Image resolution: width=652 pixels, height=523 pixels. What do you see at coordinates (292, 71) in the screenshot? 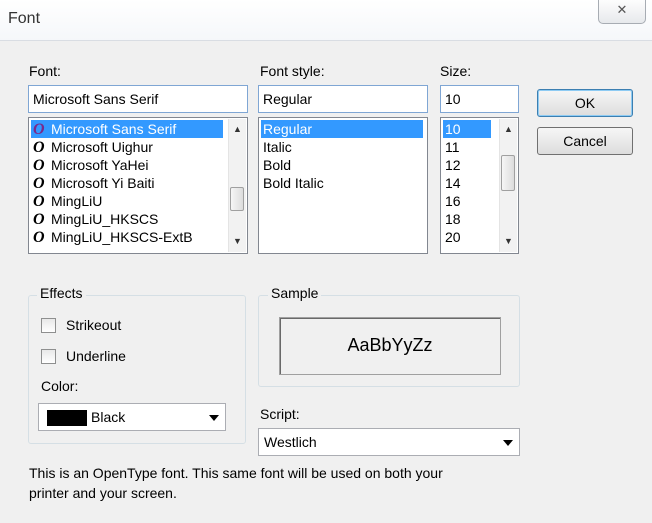
I see `font-style-label: Font style:` at bounding box center [292, 71].